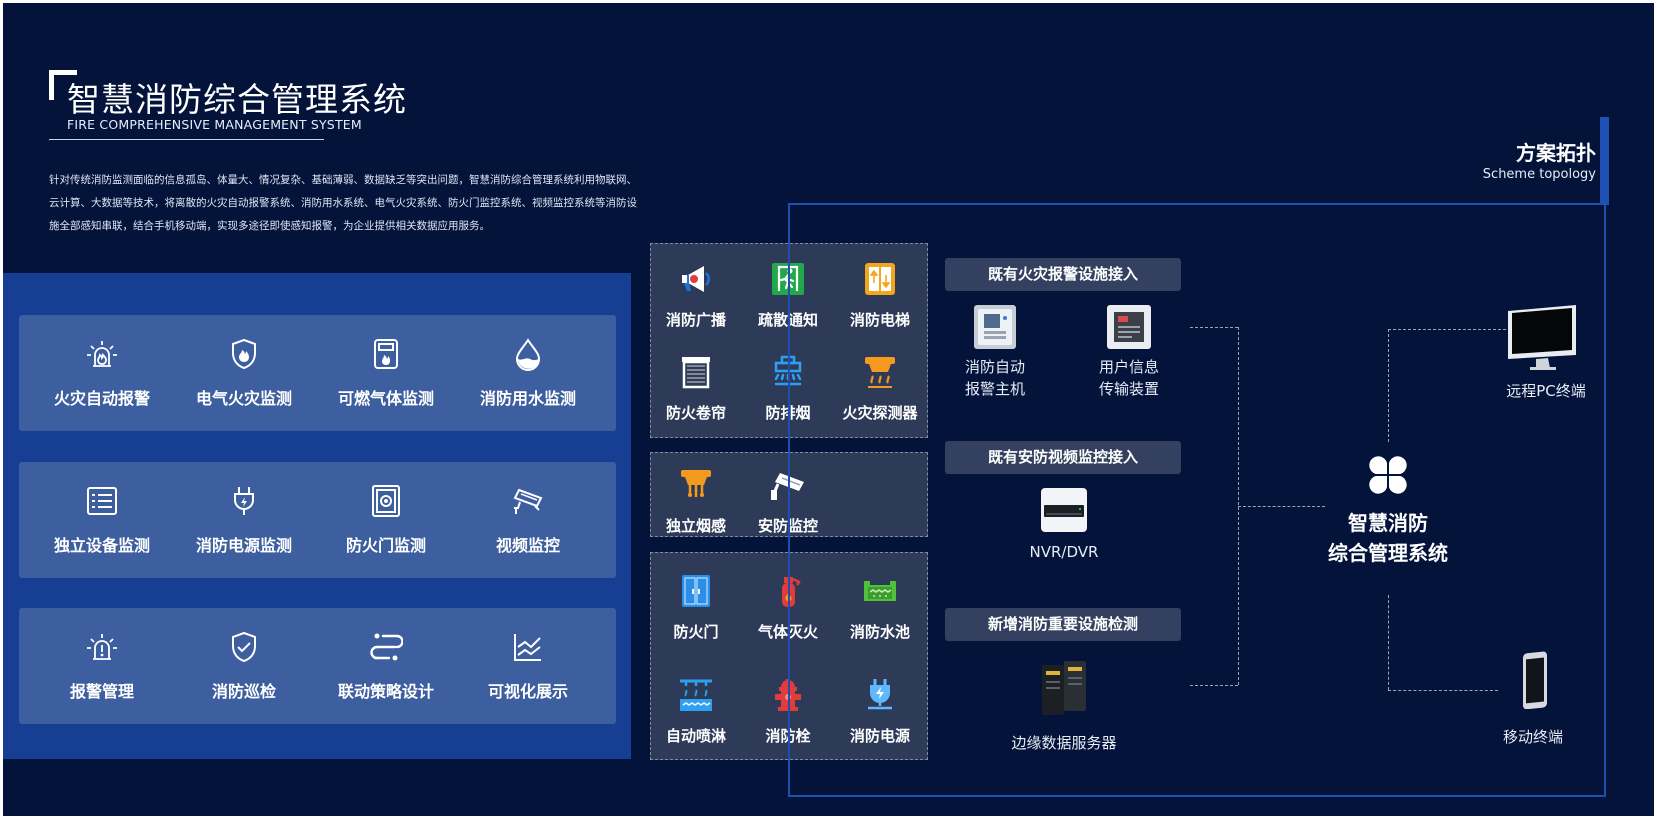 Image resolution: width=1657 pixels, height=819 pixels. Describe the element at coordinates (1604, 161) in the screenshot. I see `topology-accent-bar` at that location.